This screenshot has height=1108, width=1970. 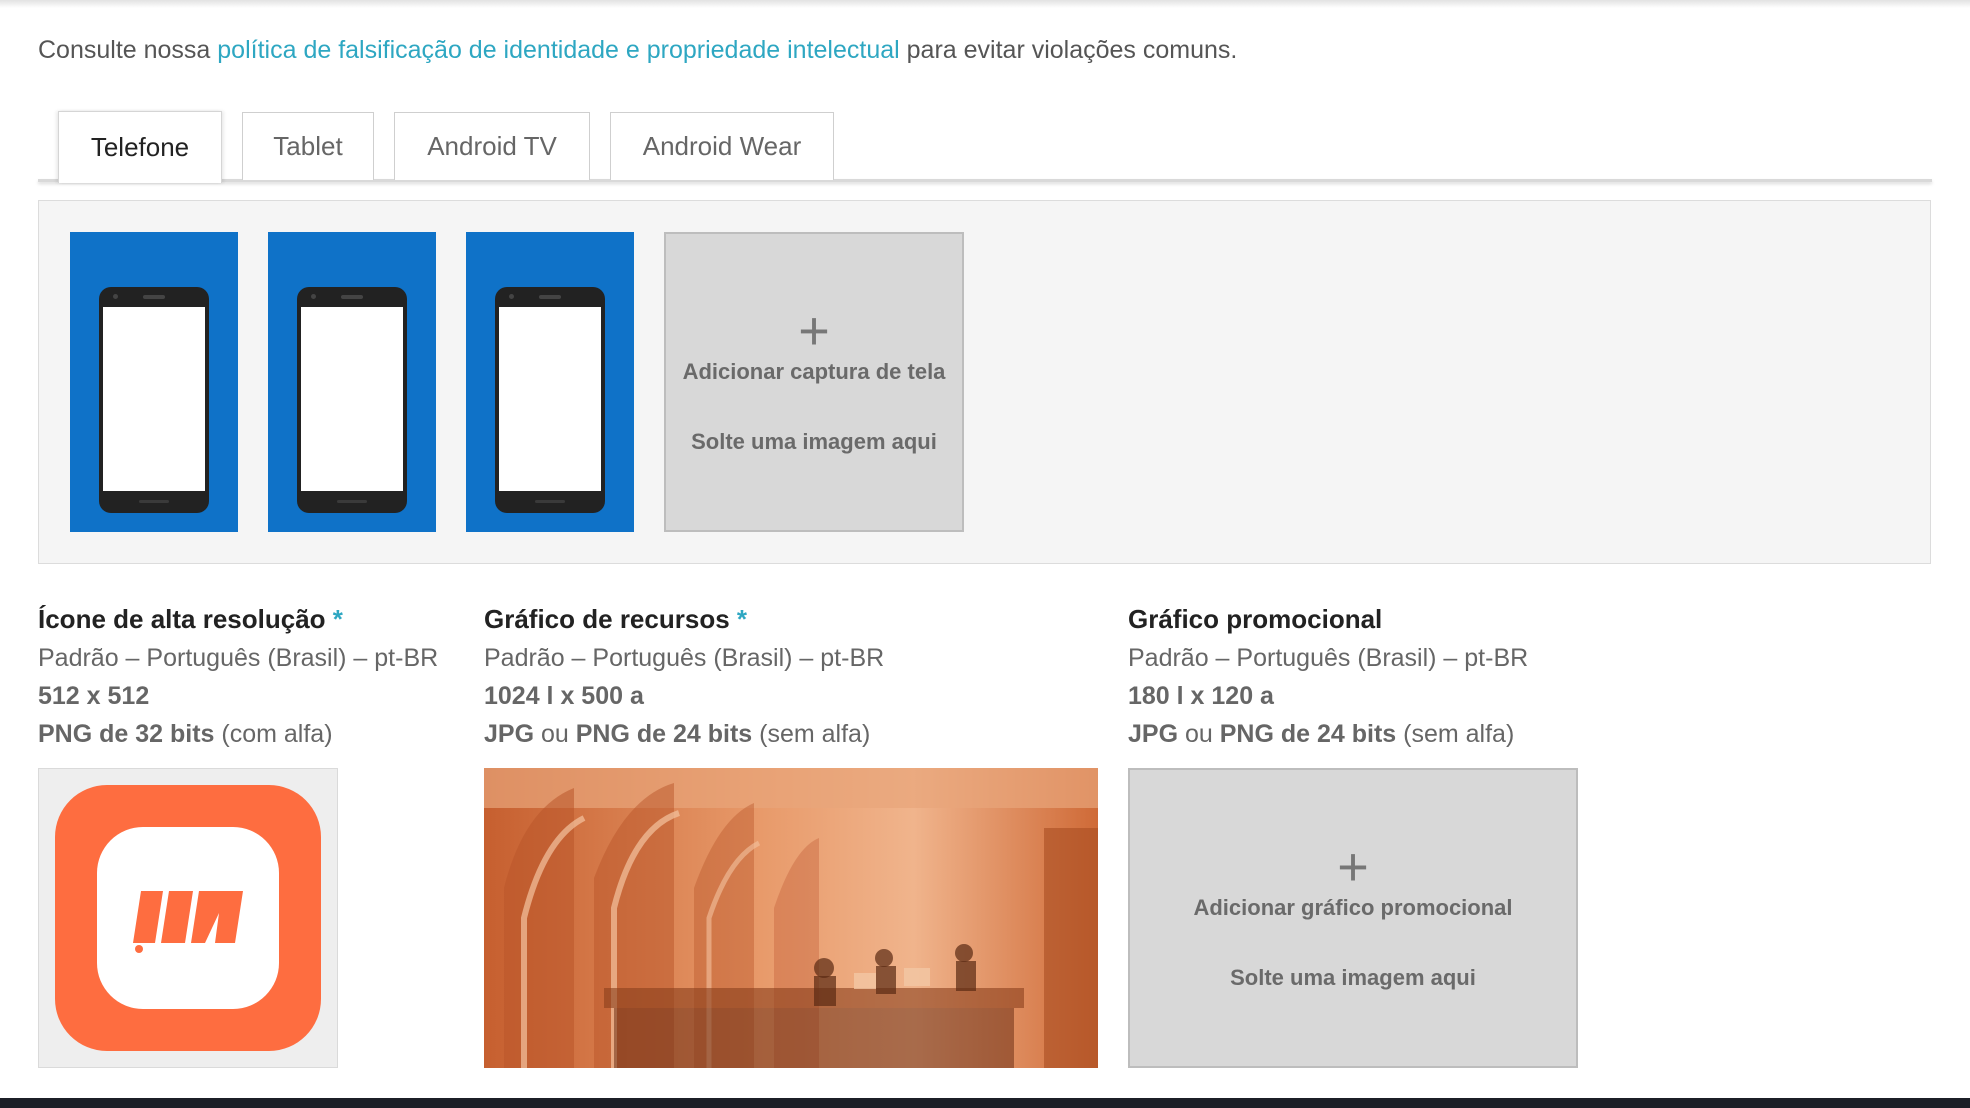 I want to click on feature-format: JPG ou PNG de 24 bits (sem alfa), so click(x=684, y=734).